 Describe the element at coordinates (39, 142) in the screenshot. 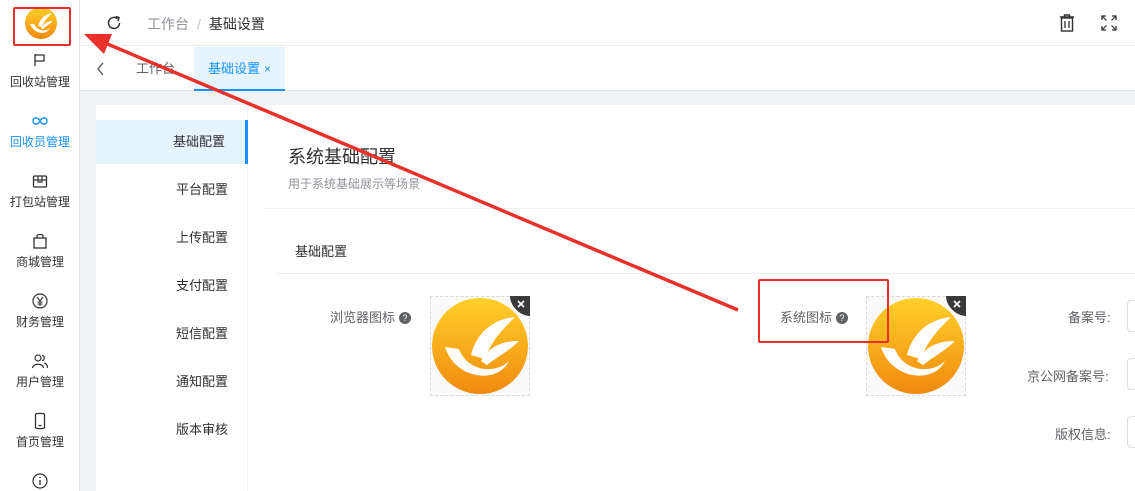

I see `sidebar-item-label: 回收员管理` at that location.